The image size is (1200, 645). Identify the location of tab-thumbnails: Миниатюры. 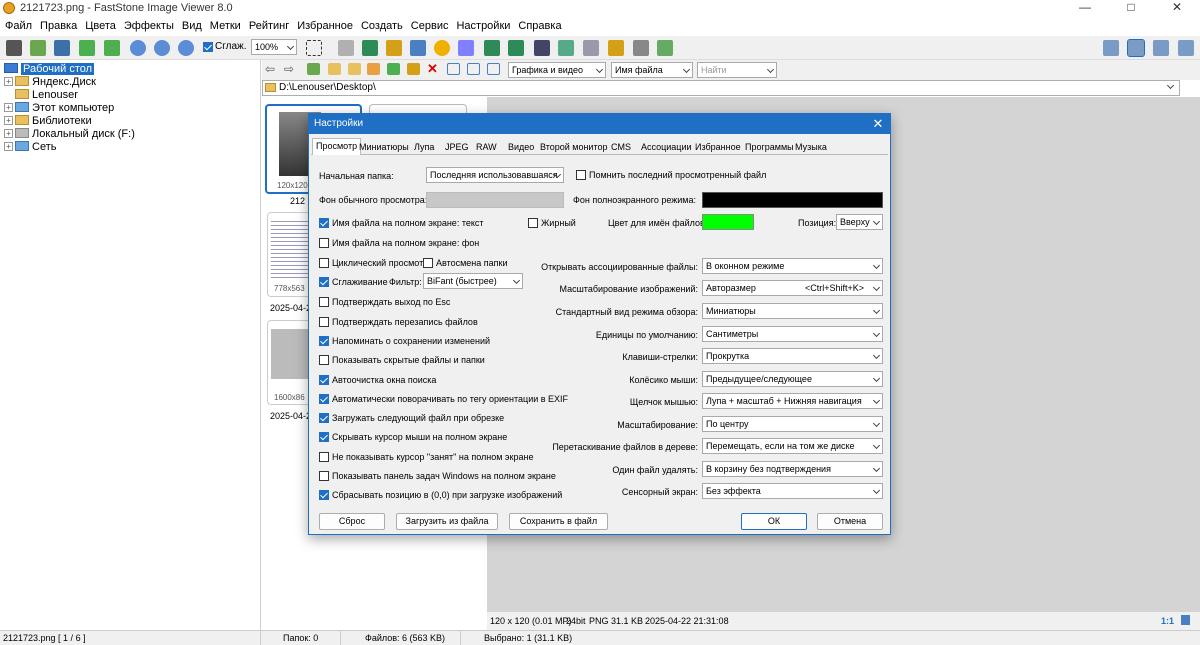
(384, 147).